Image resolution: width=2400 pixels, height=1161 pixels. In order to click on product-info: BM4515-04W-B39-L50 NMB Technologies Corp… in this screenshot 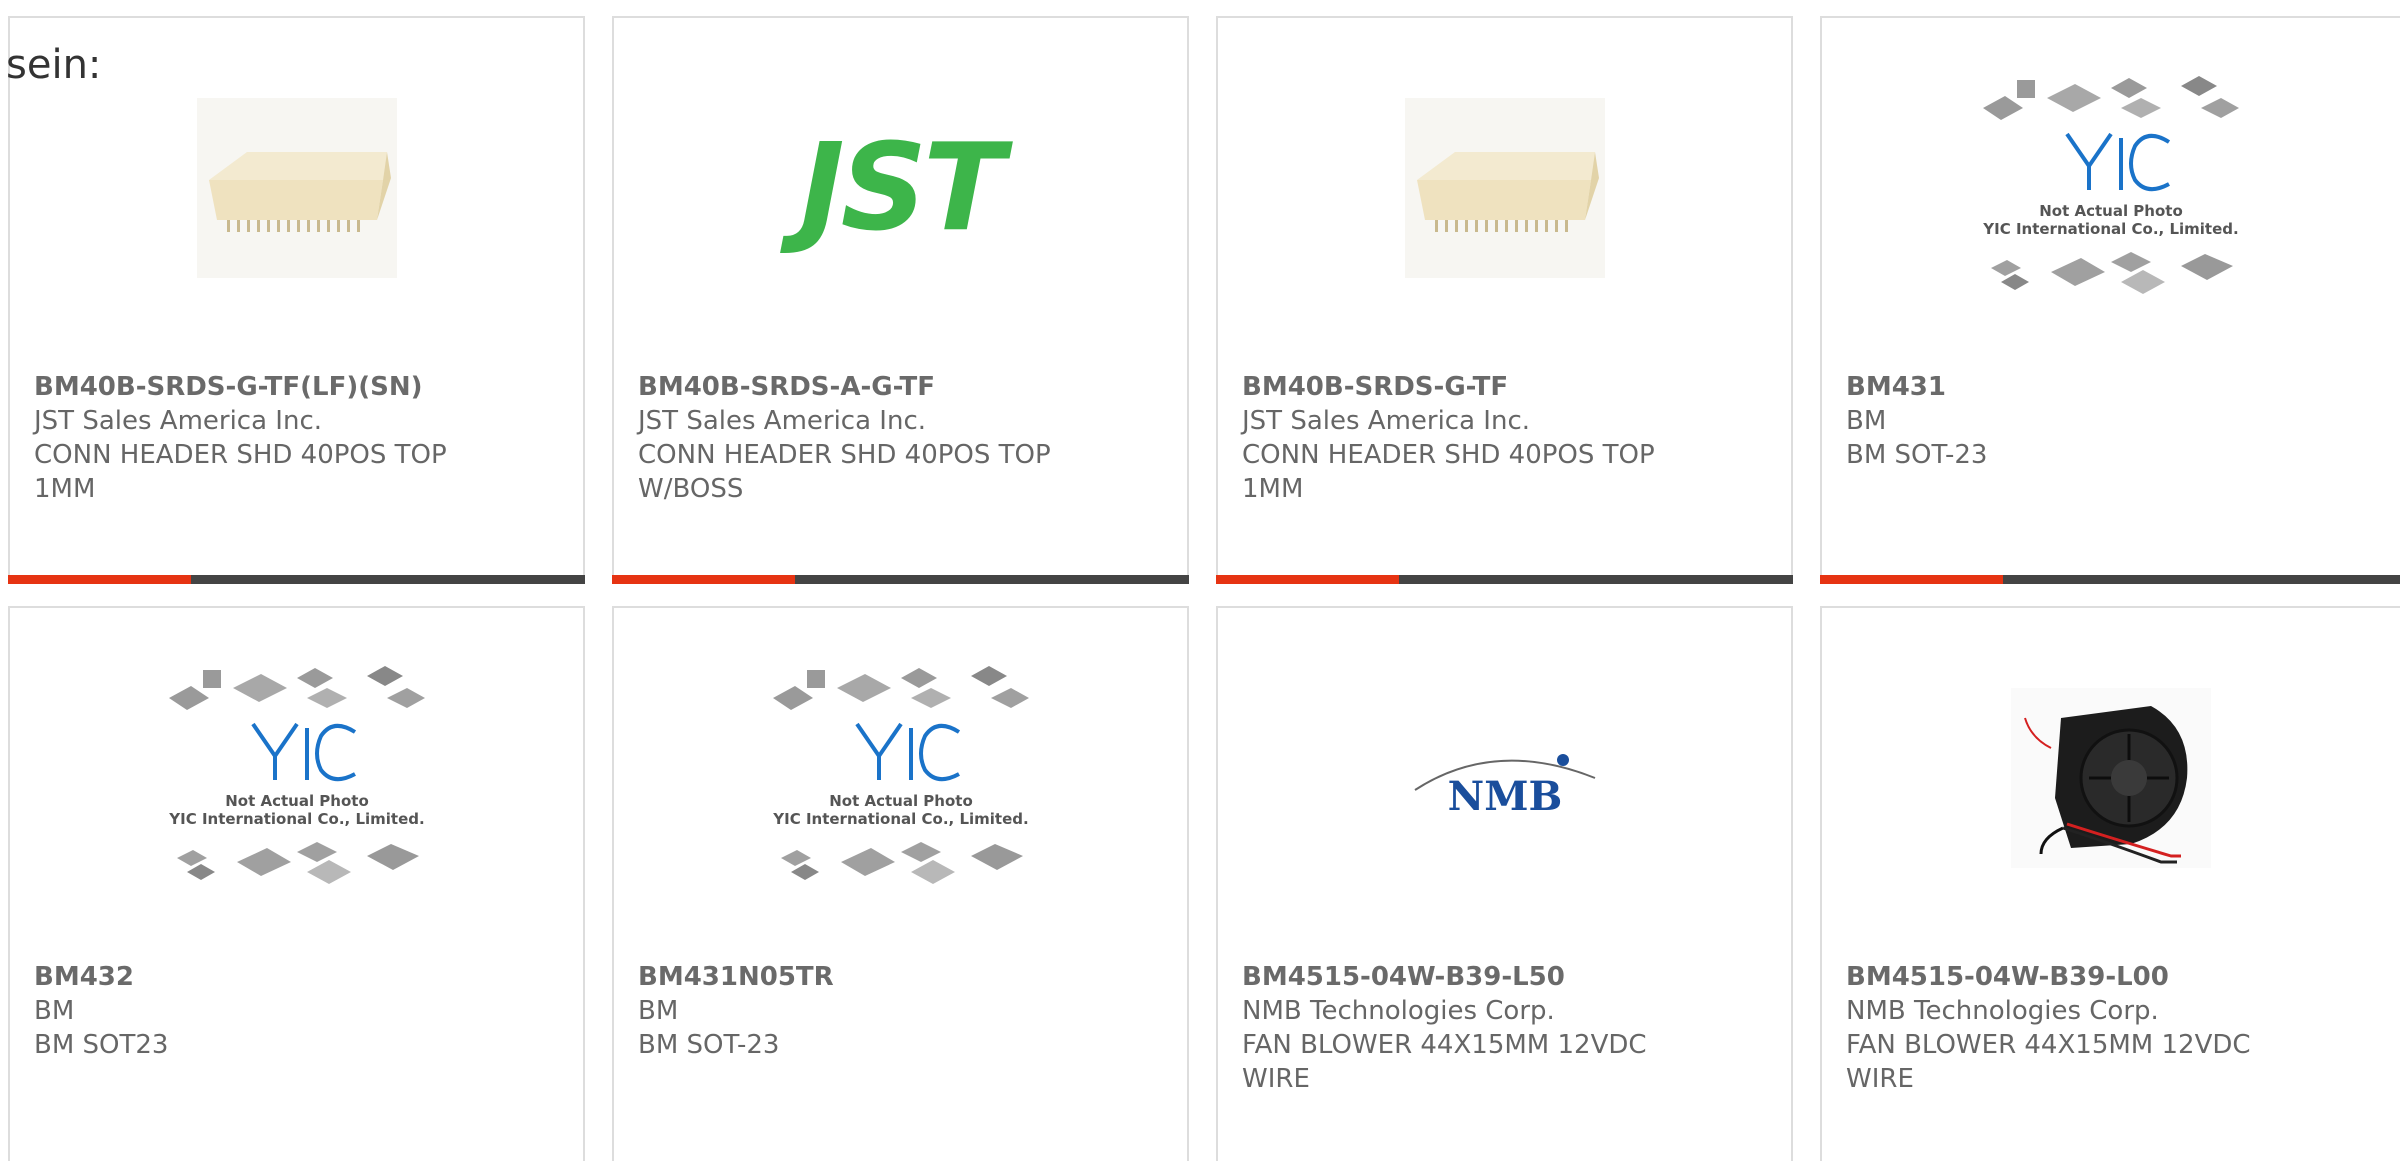, I will do `click(1504, 1028)`.